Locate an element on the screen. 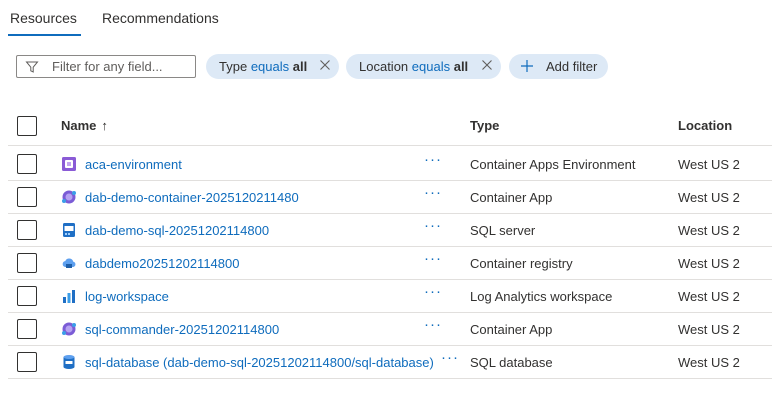  resource-type: Log Analytics workspace is located at coordinates (541, 296).